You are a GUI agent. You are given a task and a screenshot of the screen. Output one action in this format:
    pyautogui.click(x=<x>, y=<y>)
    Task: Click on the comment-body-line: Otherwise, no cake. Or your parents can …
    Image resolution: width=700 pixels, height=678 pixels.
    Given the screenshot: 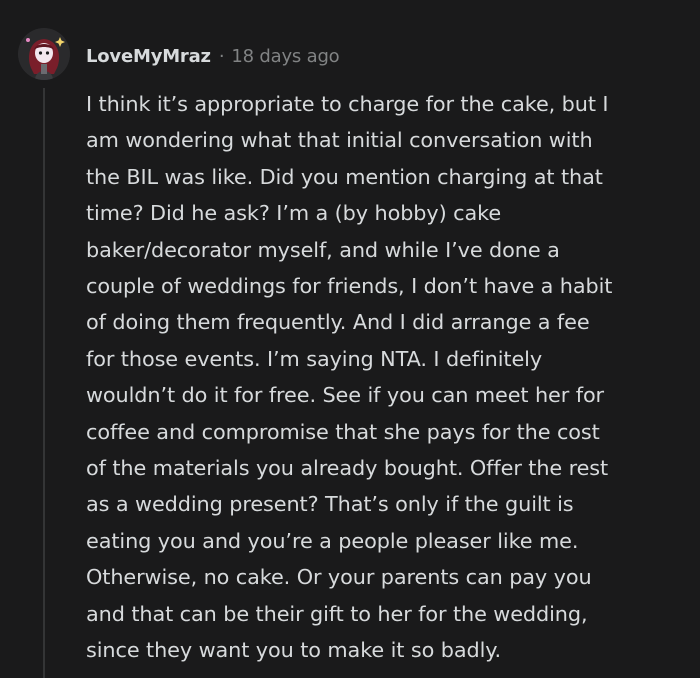 What is the action you would take?
    pyautogui.click(x=339, y=577)
    